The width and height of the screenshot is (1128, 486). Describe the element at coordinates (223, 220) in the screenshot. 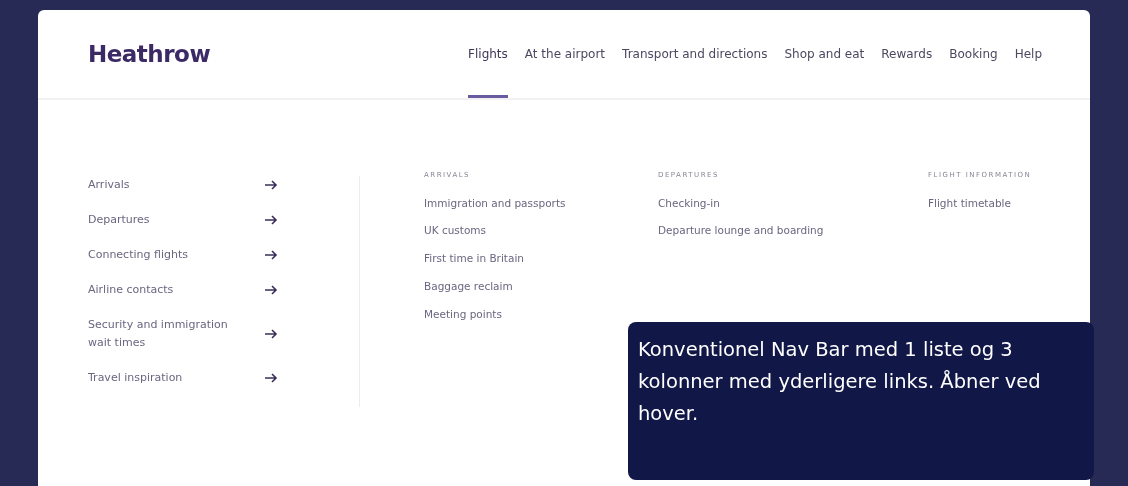

I see `menu-link: Departures` at that location.